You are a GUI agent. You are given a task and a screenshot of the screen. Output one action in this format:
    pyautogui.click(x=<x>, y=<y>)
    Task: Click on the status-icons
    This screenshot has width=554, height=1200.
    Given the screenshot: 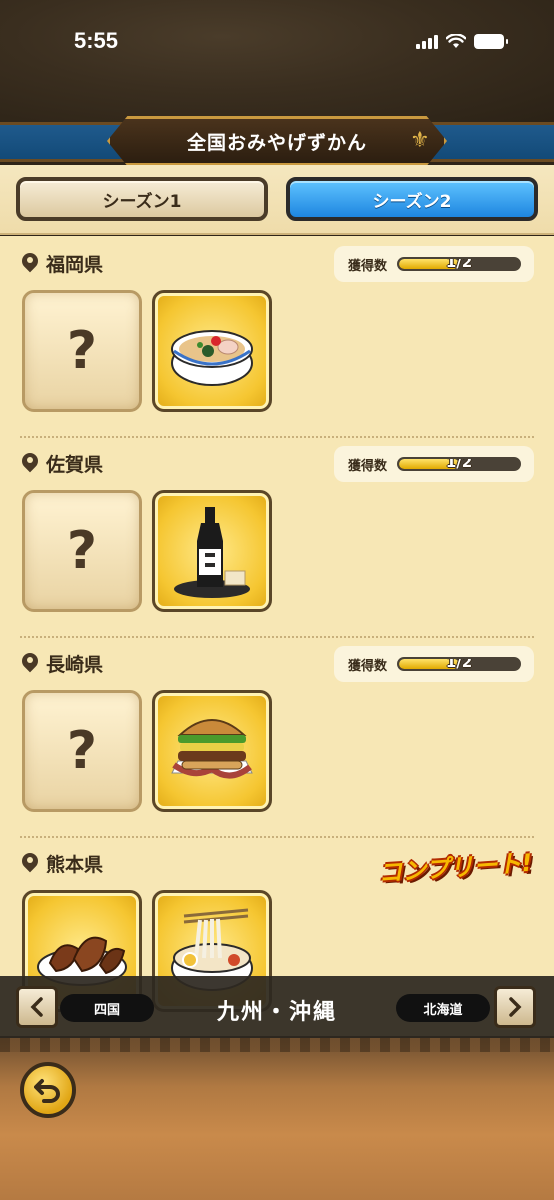 What is the action you would take?
    pyautogui.click(x=462, y=41)
    